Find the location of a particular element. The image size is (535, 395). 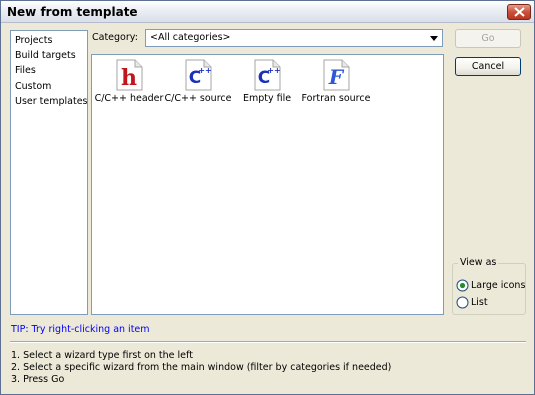

c-header-file-icon: h is located at coordinates (129, 75).